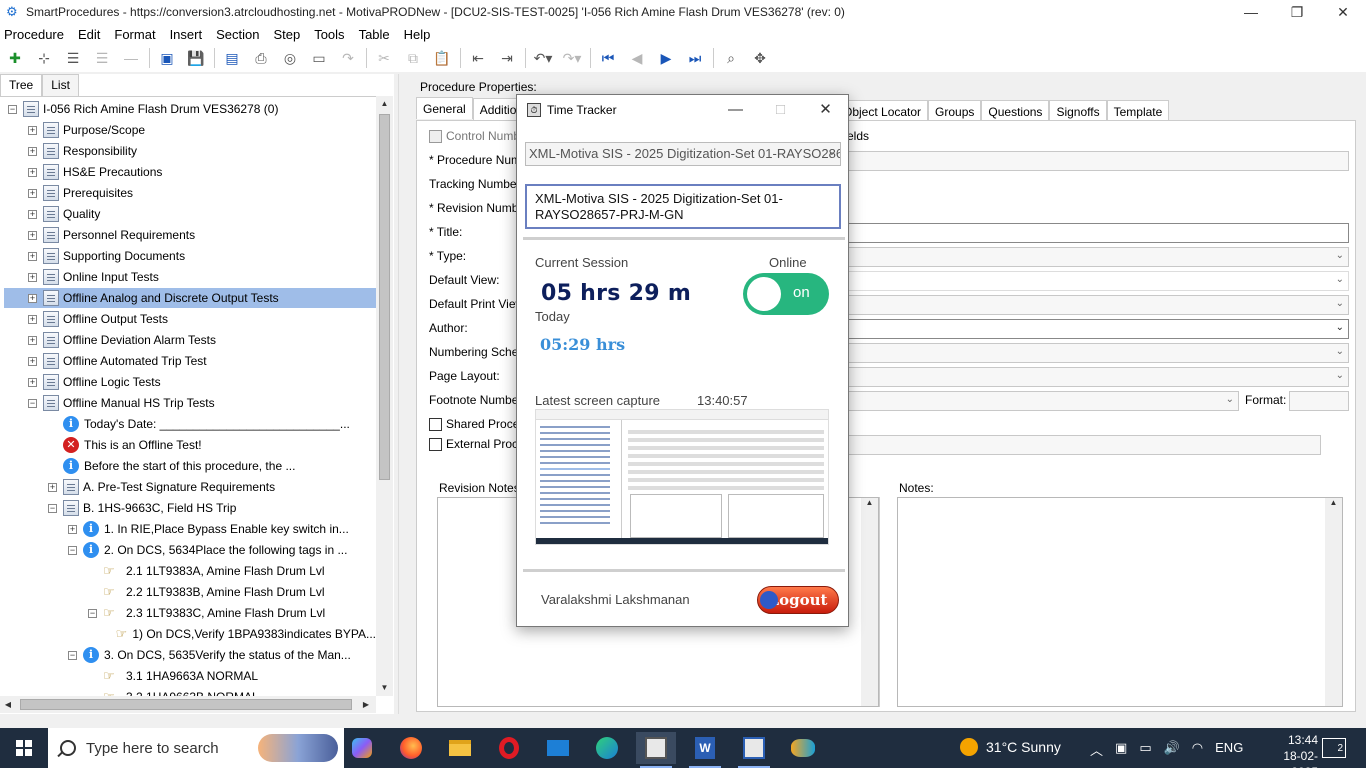 This screenshot has height=768, width=1366. What do you see at coordinates (134, 34) in the screenshot?
I see `menu-format: Format` at bounding box center [134, 34].